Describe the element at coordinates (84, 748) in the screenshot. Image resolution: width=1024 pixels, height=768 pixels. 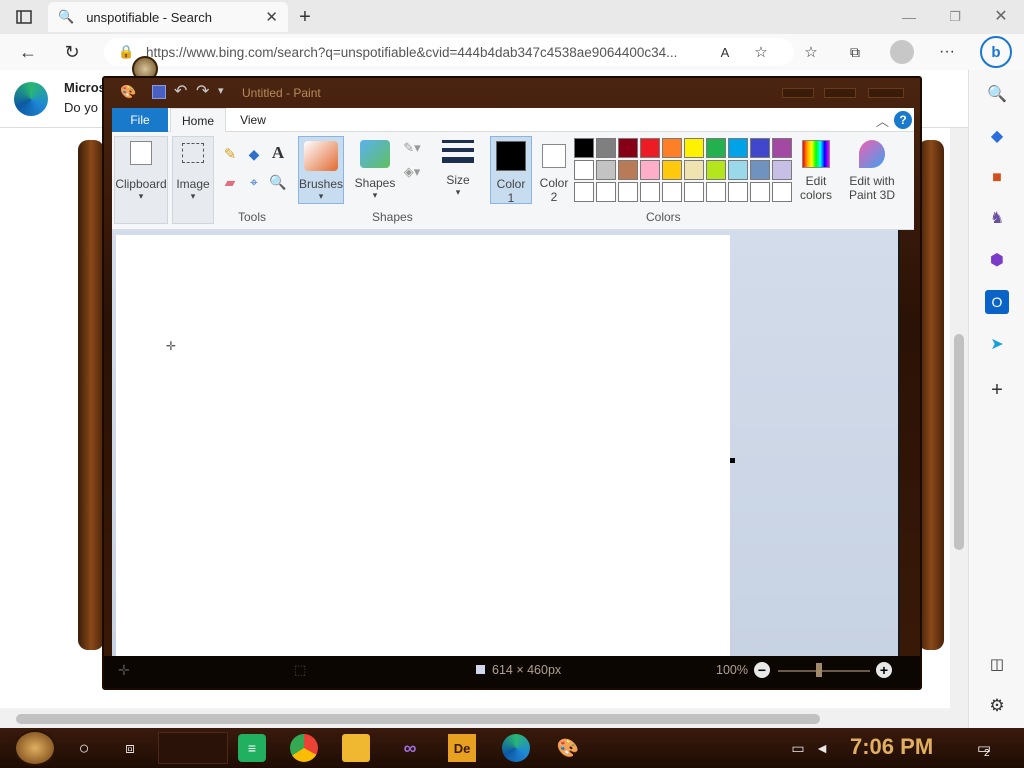
I see `search-circle-icon: ○` at that location.